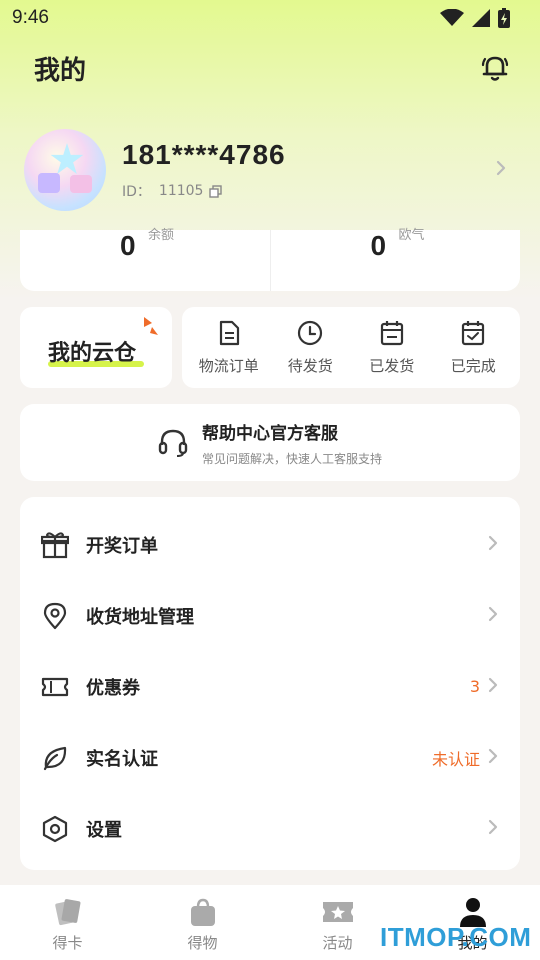  What do you see at coordinates (140, 617) in the screenshot?
I see `menu-item-label: 收货地址管理` at bounding box center [140, 617].